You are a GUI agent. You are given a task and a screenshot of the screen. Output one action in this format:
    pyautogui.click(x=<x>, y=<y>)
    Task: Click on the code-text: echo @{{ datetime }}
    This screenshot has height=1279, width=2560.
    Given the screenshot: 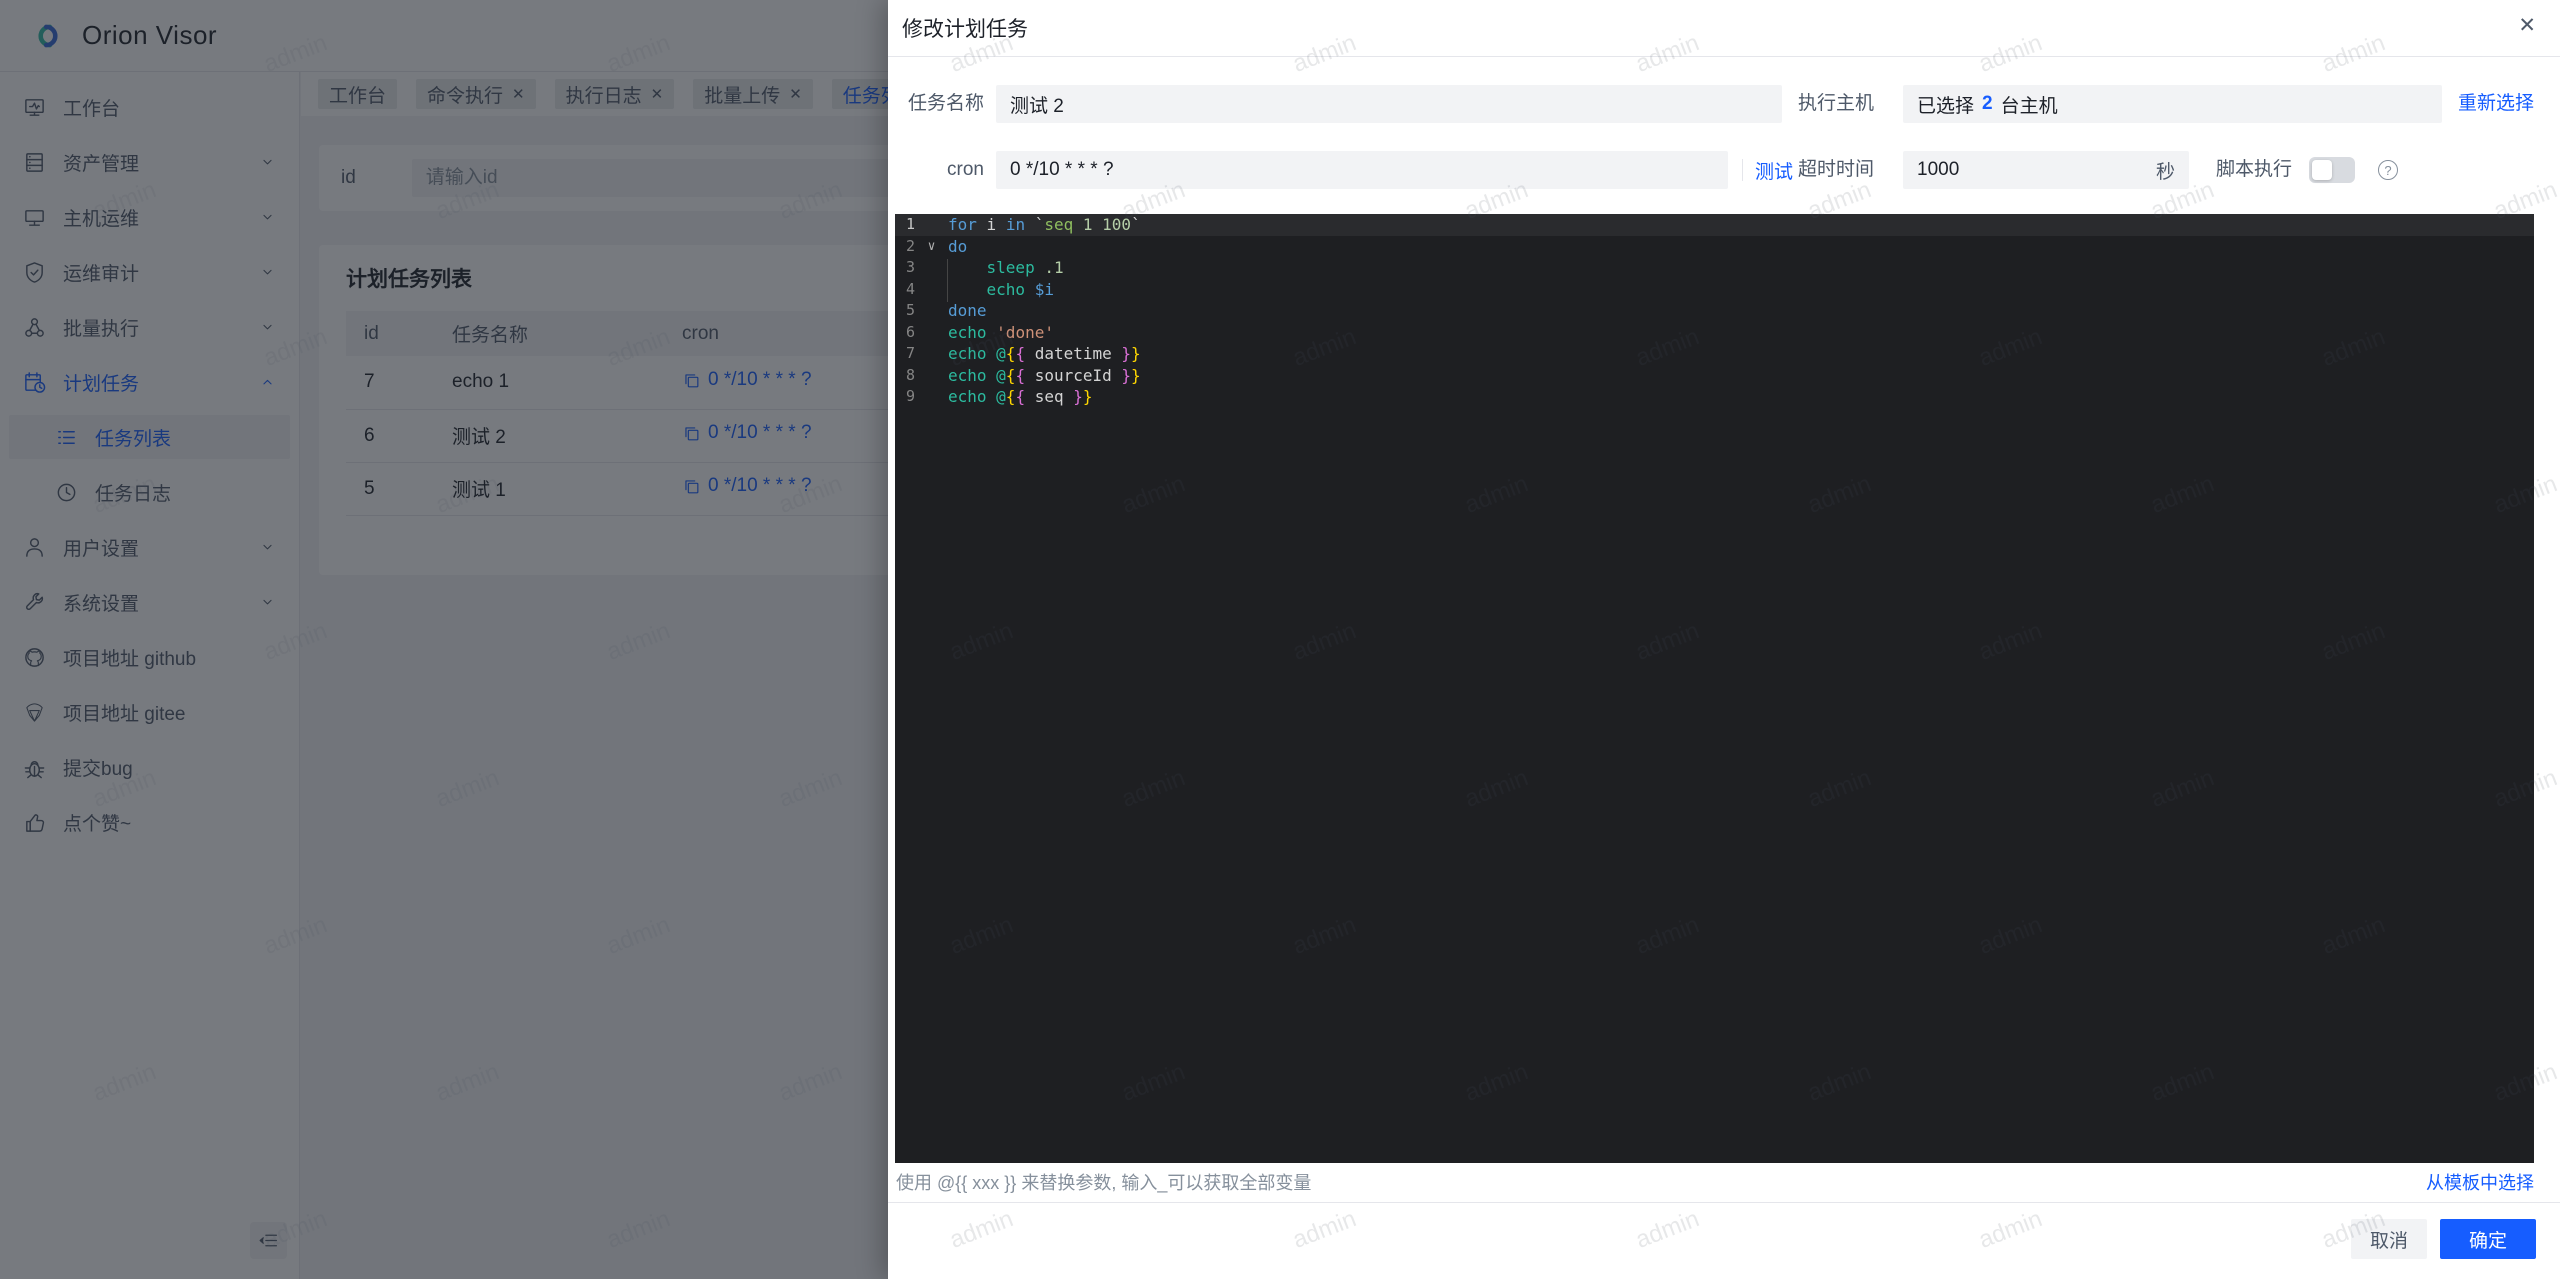 What is the action you would take?
    pyautogui.click(x=1044, y=353)
    